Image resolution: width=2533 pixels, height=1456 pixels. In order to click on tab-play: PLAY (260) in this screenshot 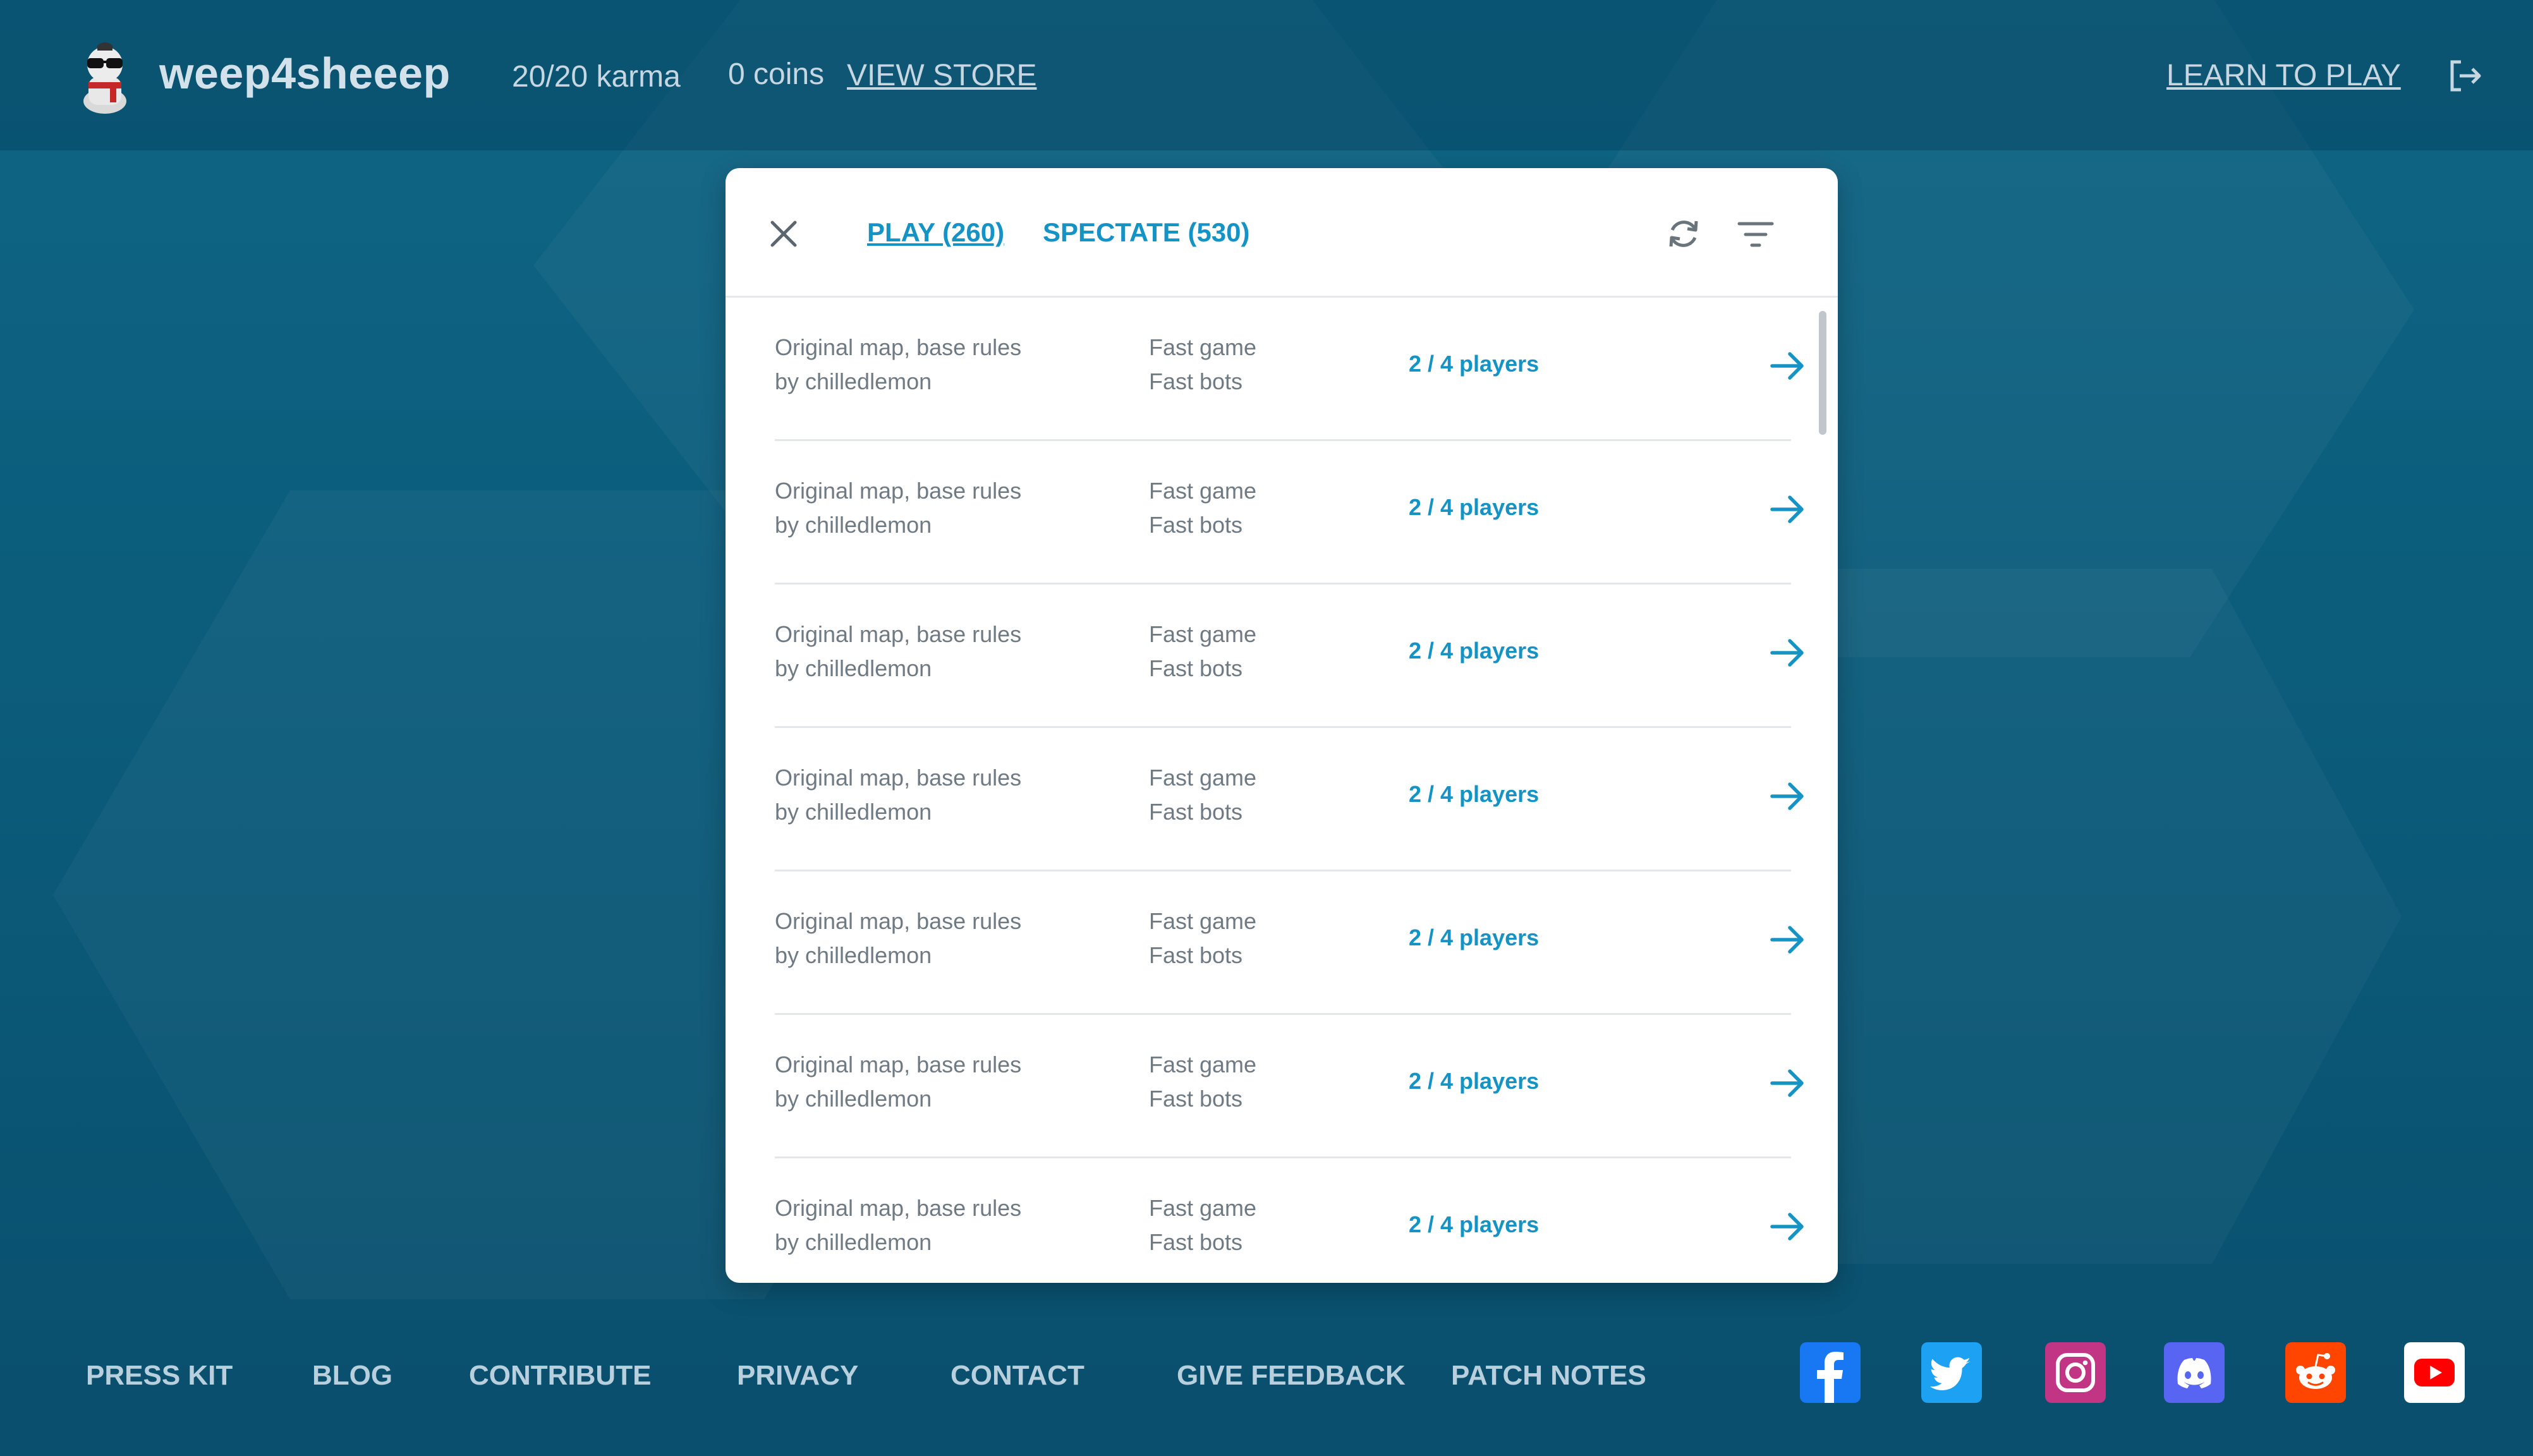, I will do `click(935, 232)`.